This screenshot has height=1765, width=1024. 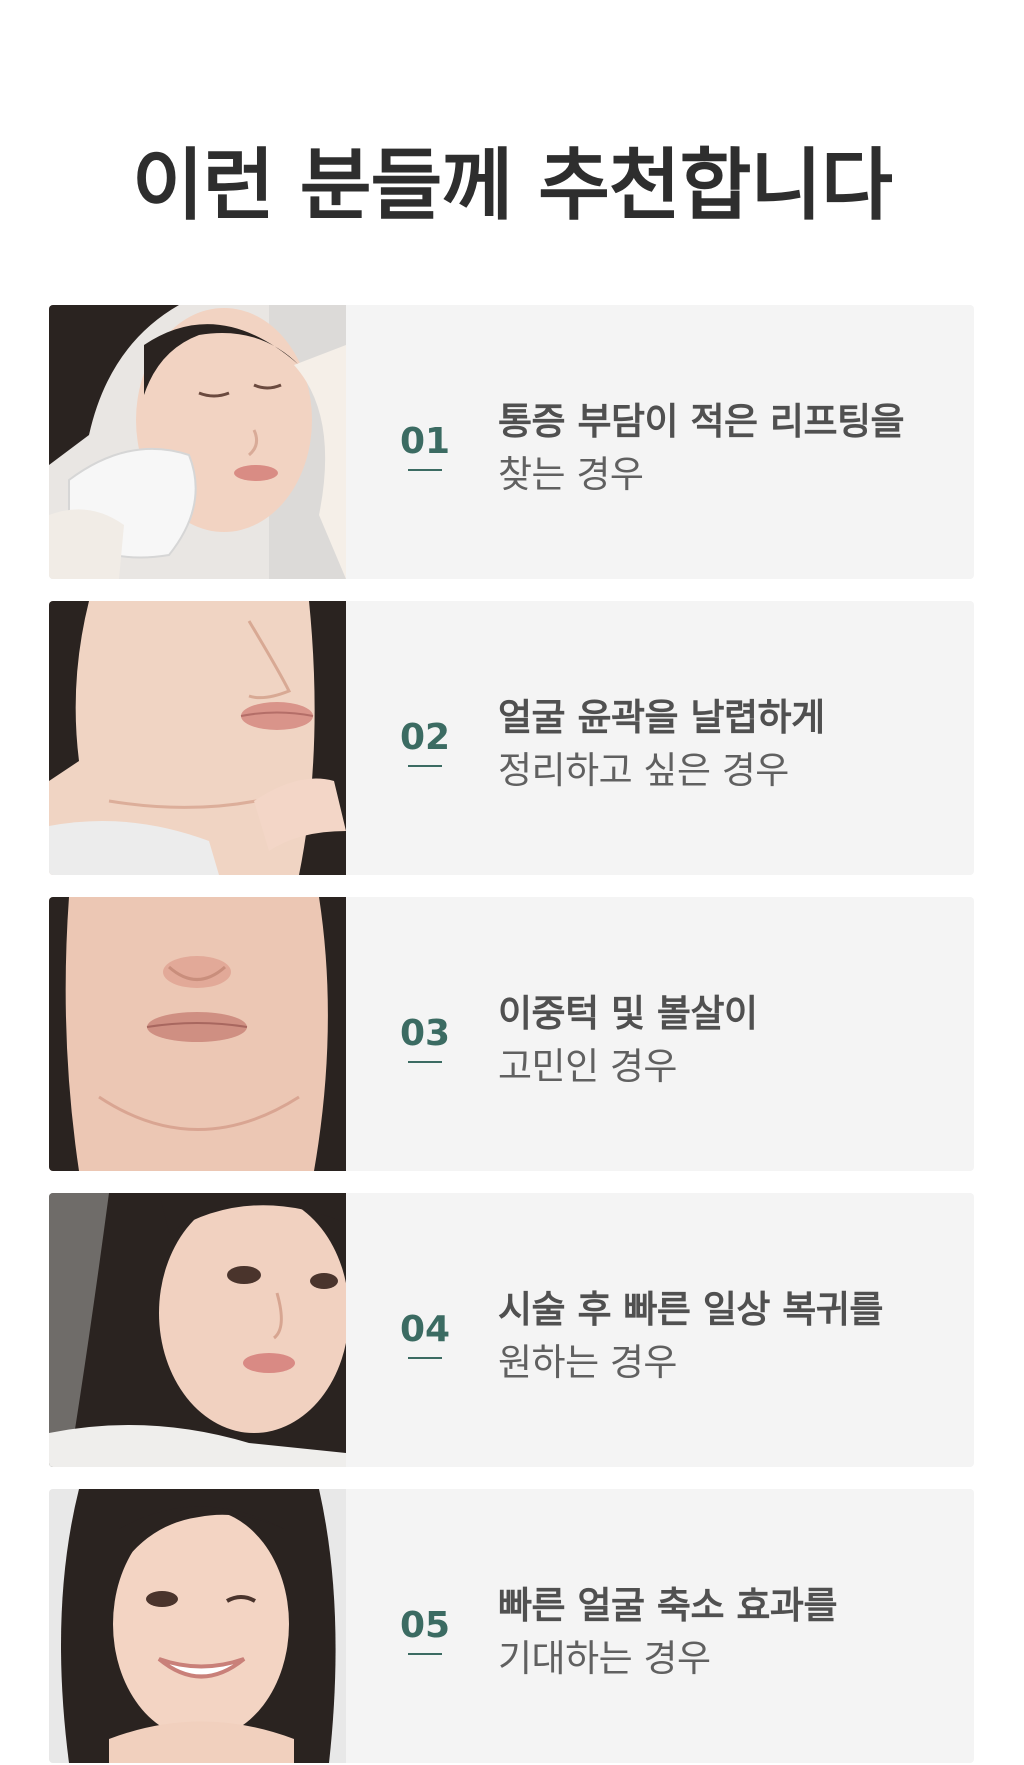 I want to click on recommendation-card-5: 05 빠른 얼굴 축소 효과를 기대하는 경우, so click(x=511, y=1626).